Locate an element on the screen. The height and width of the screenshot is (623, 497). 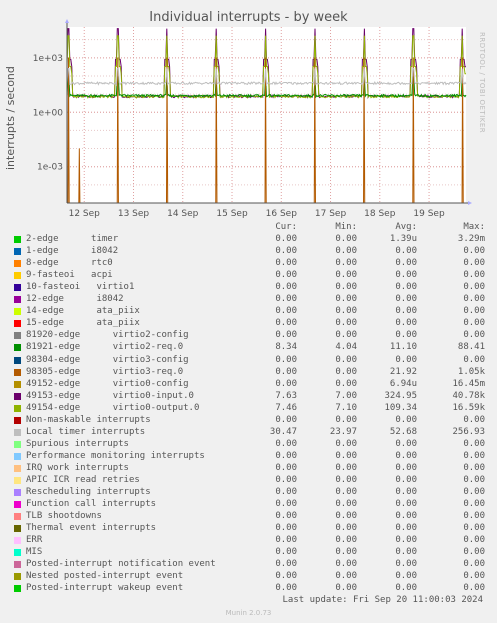
legend-label: 81920-edge virtio2-config is located at coordinates (107, 335).